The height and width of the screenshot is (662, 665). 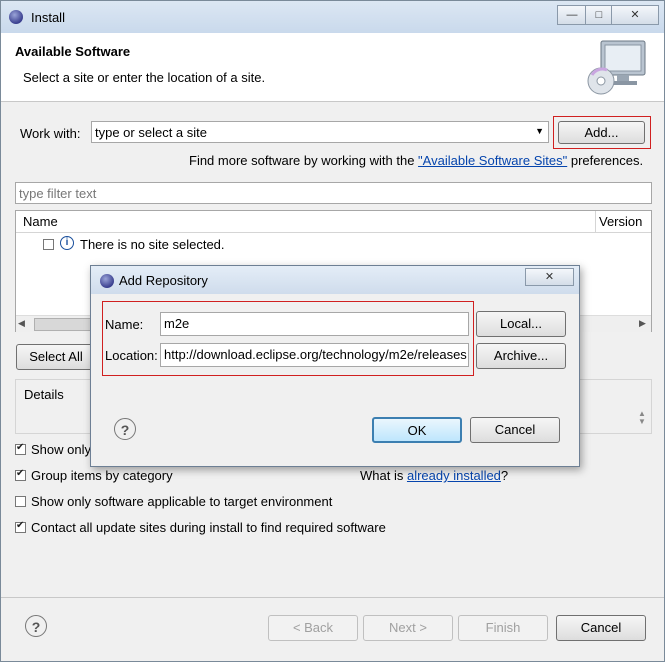 I want to click on table-row: i There is no site selected., so click(x=333, y=244).